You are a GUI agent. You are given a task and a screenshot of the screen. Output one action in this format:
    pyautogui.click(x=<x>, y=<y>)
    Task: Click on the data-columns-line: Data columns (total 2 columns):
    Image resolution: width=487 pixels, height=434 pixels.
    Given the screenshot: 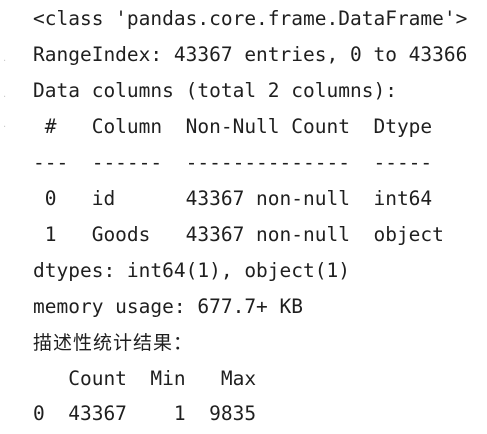 What is the action you would take?
    pyautogui.click(x=215, y=90)
    